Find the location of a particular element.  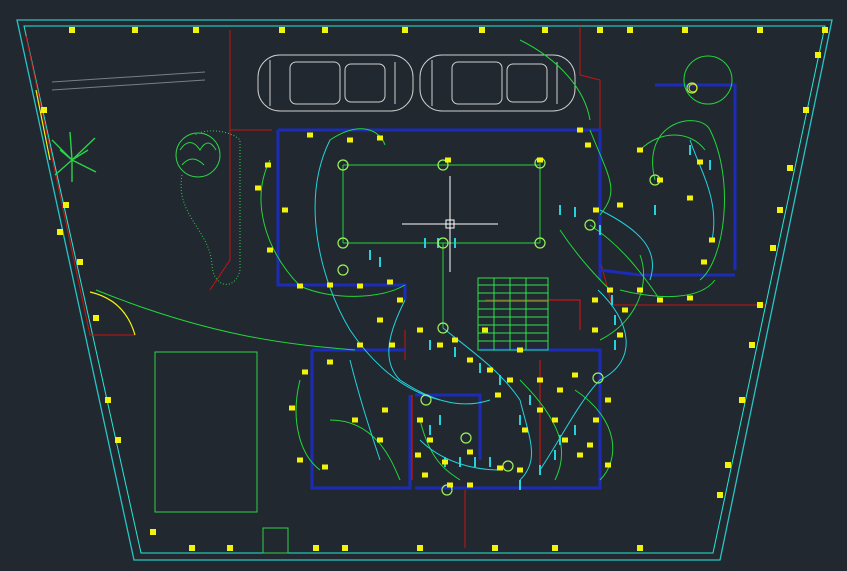

crosshair-cursor is located at coordinates (450, 224).